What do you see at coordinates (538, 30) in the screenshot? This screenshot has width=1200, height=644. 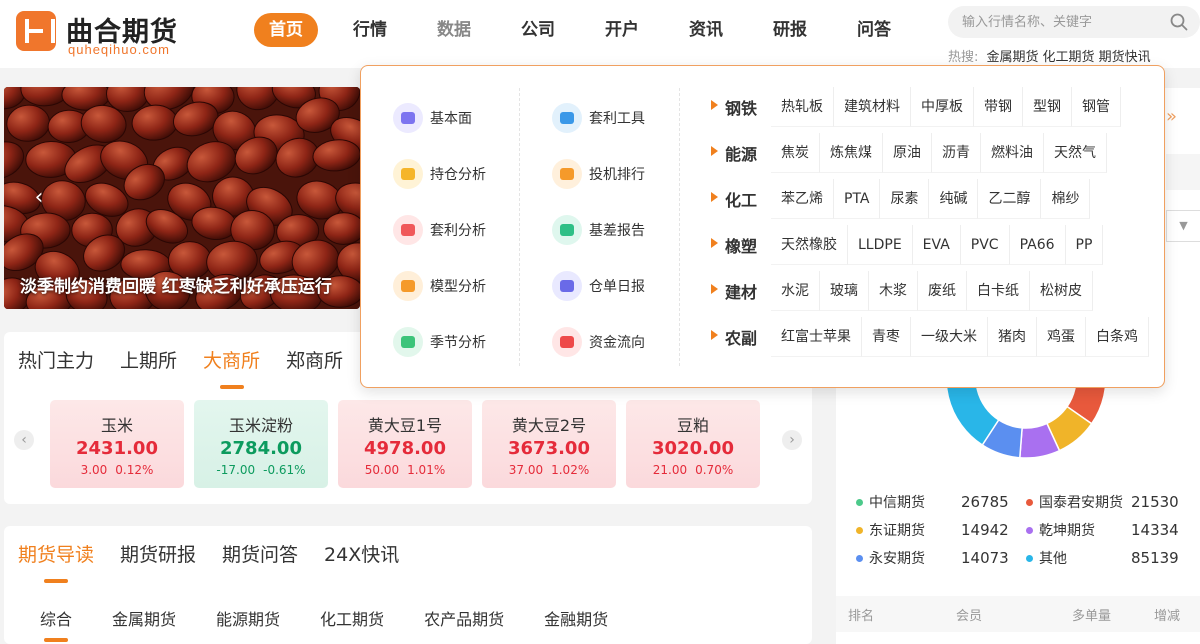 I see `nav-company: 公司` at bounding box center [538, 30].